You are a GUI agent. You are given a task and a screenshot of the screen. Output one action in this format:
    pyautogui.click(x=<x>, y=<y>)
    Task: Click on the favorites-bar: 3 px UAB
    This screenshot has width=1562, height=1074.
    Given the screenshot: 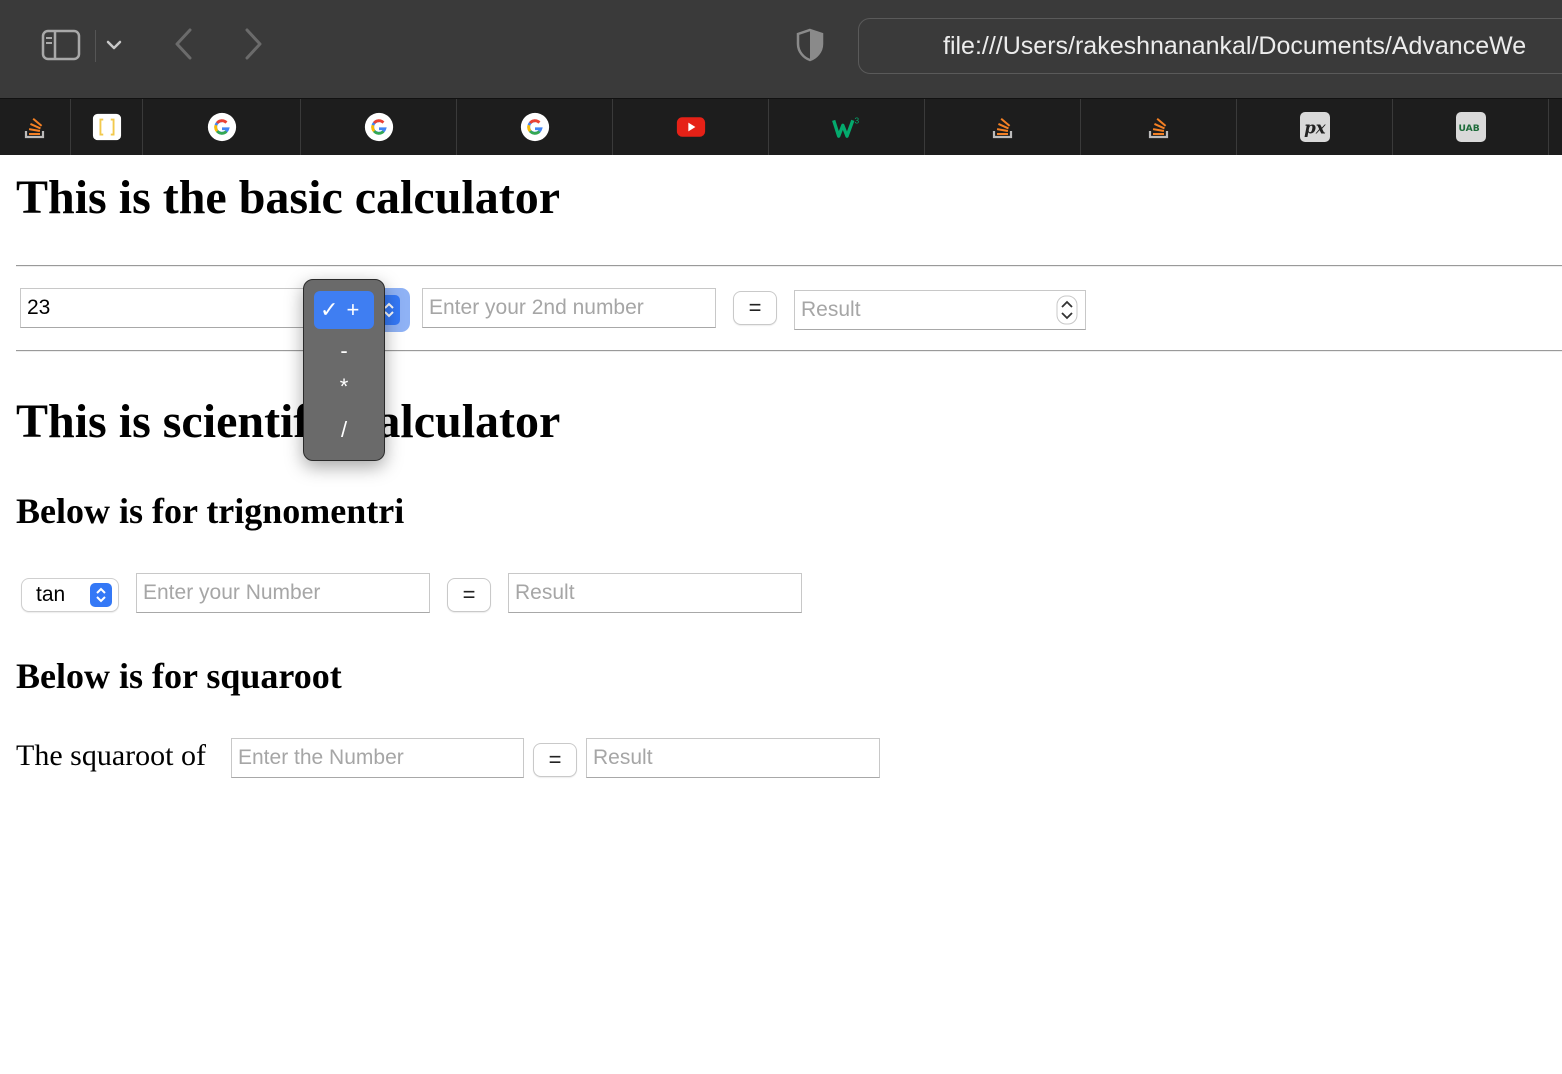 What is the action you would take?
    pyautogui.click(x=781, y=126)
    